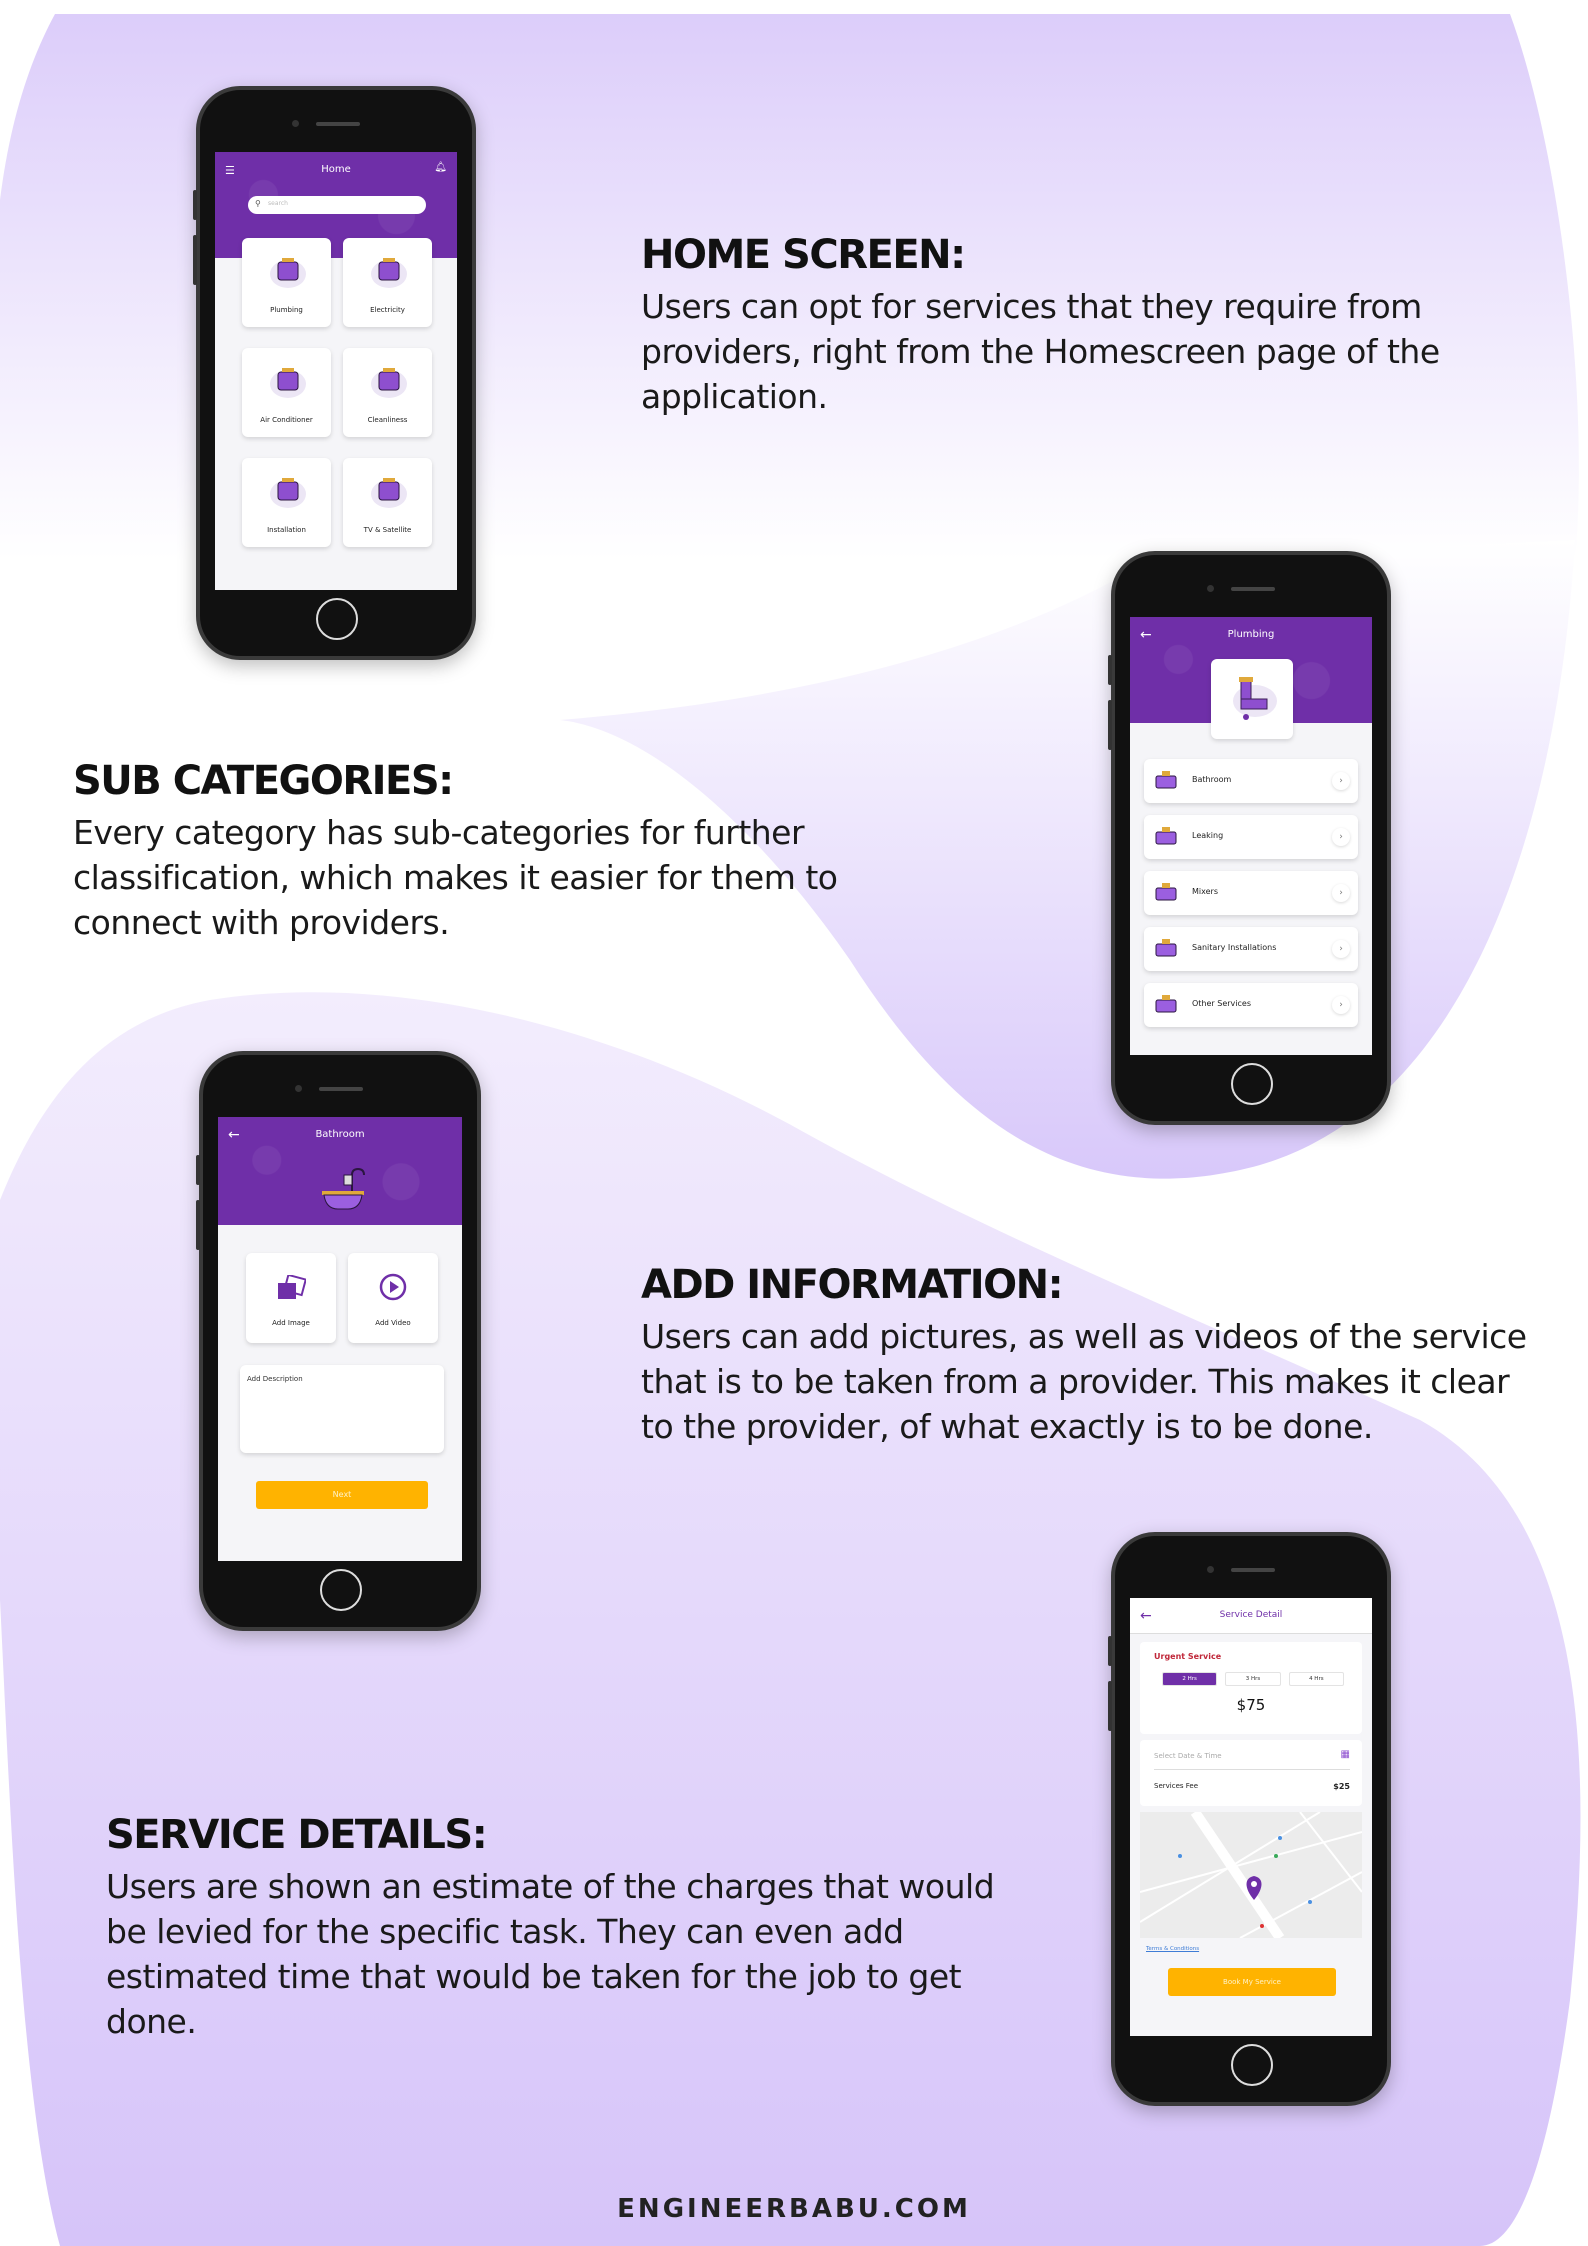 The height and width of the screenshot is (2246, 1588). What do you see at coordinates (1253, 1679) in the screenshot?
I see `duration-option: 3 Hrs` at bounding box center [1253, 1679].